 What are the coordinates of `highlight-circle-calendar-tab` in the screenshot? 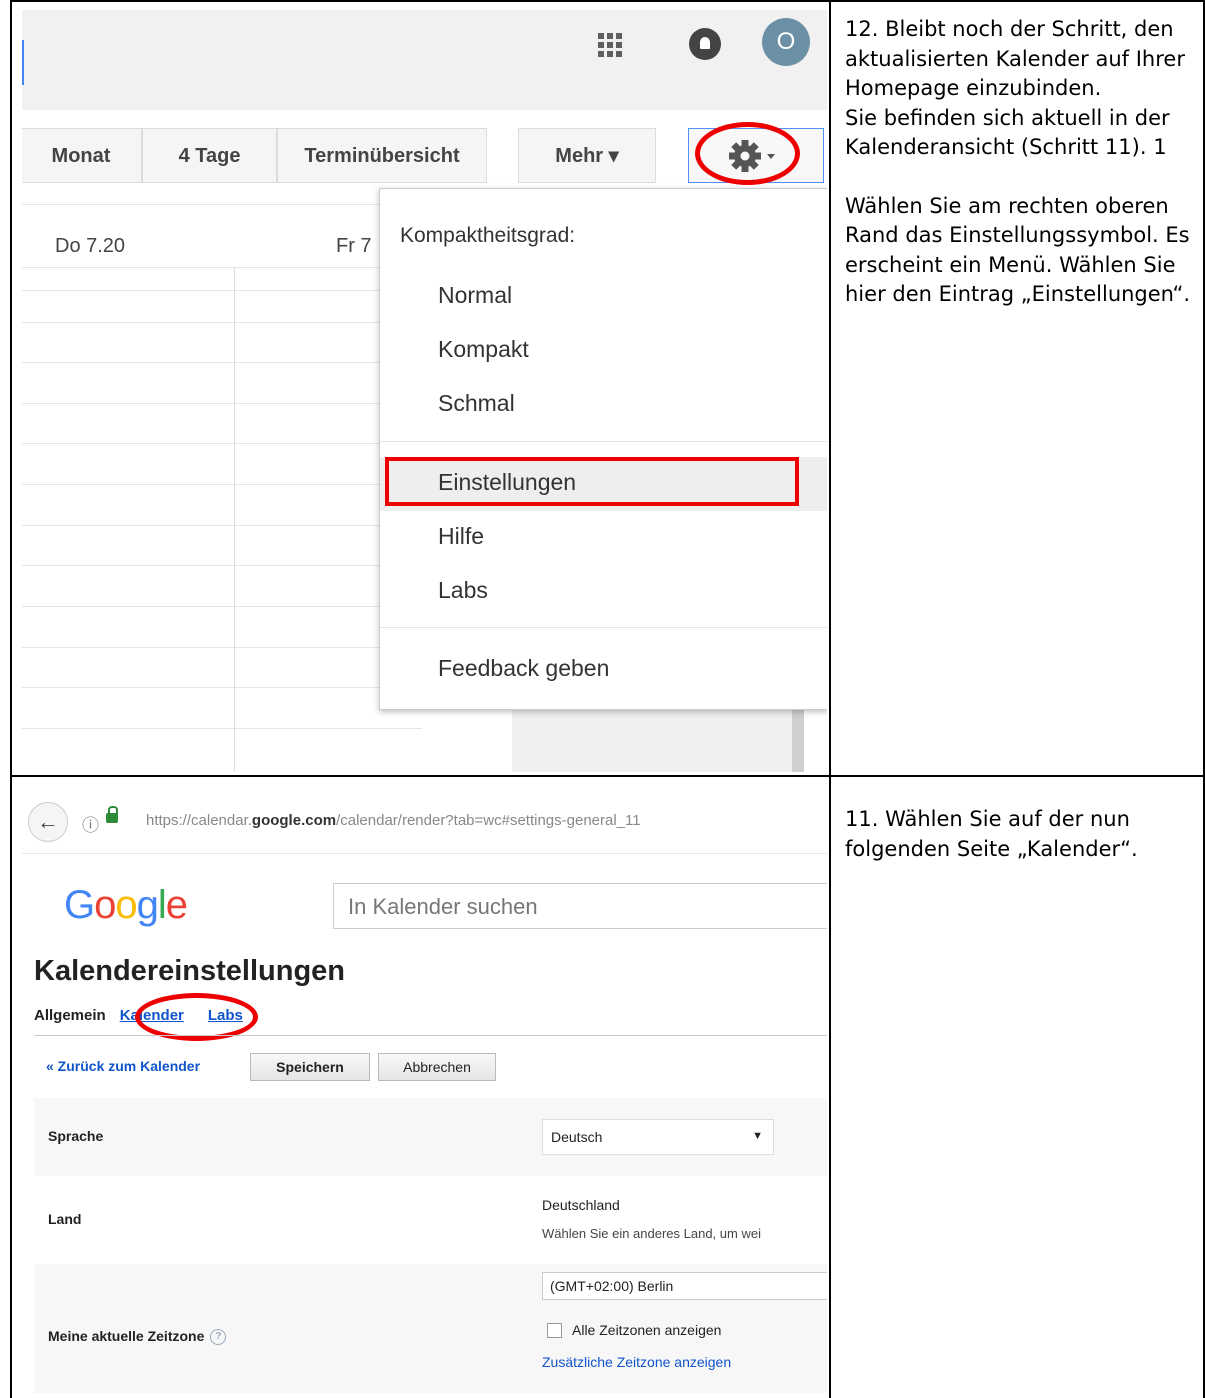 It's located at (196, 1017).